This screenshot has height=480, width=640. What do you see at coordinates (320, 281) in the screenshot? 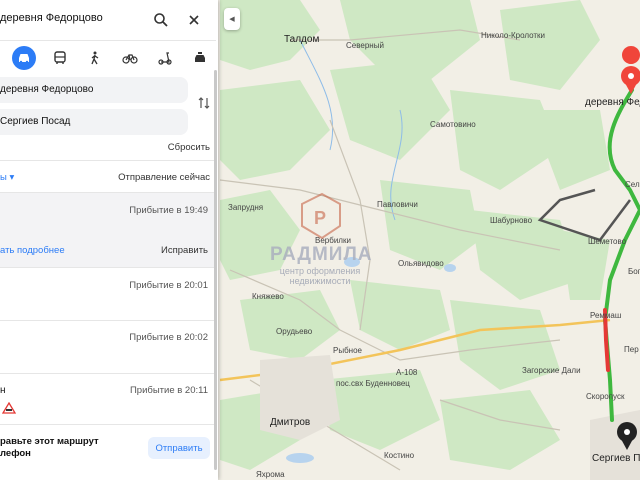
I see `watermark-subtitle-line2: недвижимости` at bounding box center [320, 281].